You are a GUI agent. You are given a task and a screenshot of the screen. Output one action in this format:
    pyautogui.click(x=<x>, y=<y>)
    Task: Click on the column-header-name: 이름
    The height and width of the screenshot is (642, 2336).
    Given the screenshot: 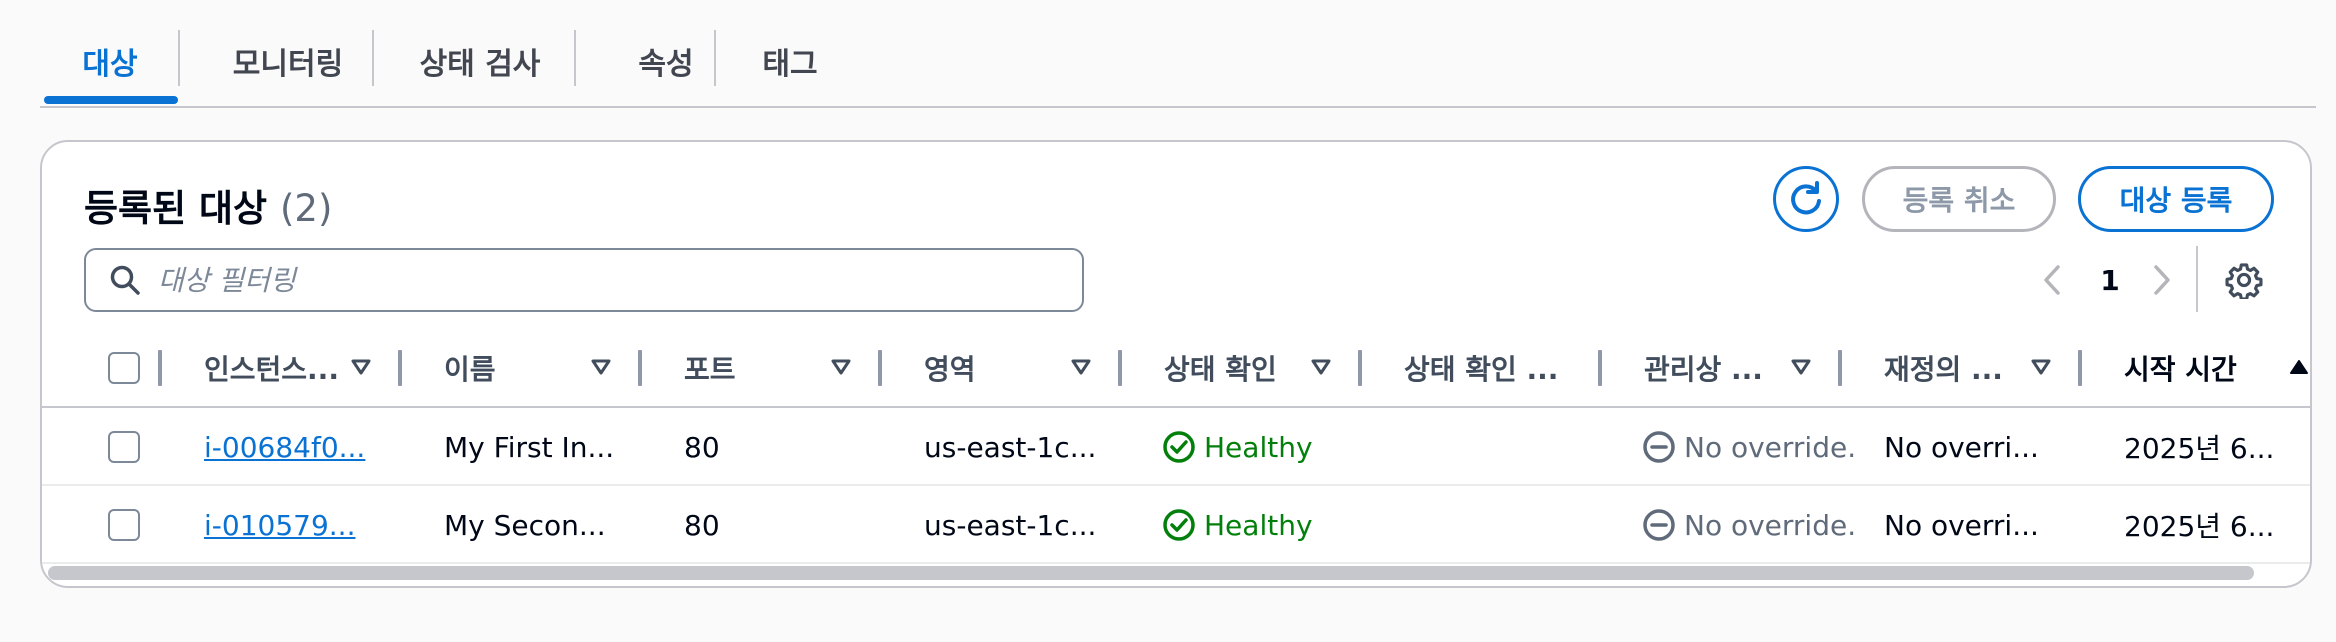 What is the action you would take?
    pyautogui.click(x=524, y=368)
    